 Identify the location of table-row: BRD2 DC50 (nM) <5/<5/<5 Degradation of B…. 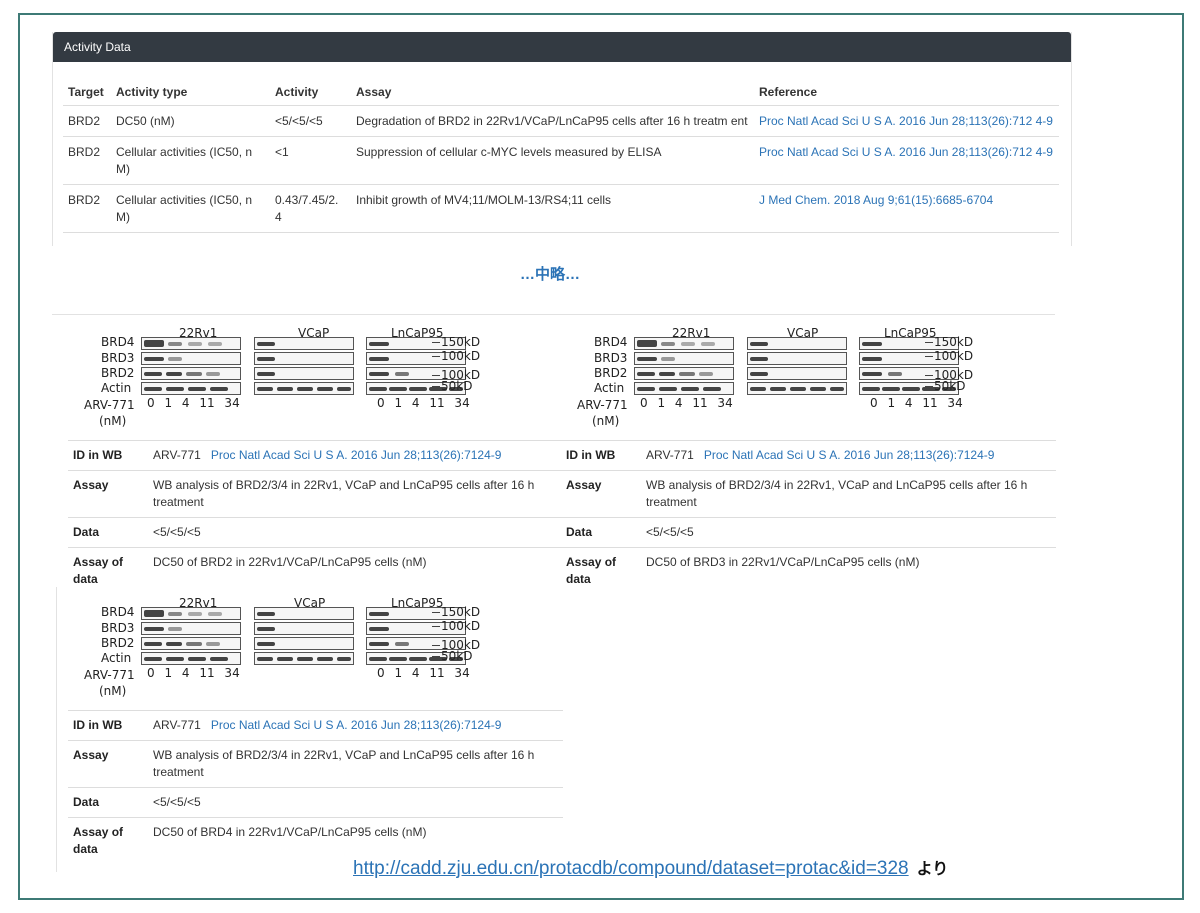
(561, 121).